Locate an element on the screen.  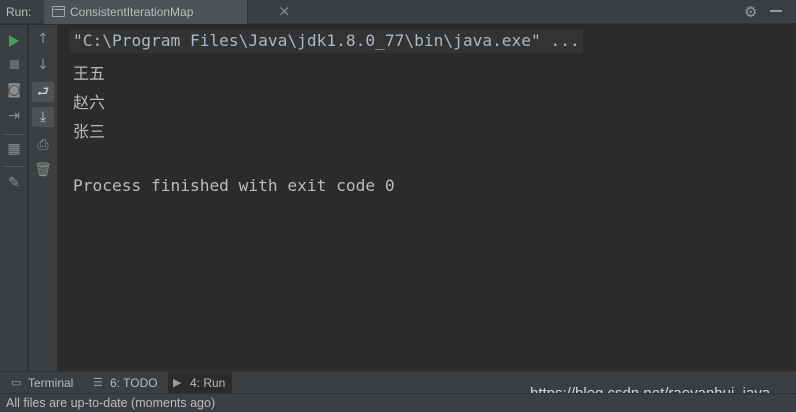
restore-layout-button: ▦ is located at coordinates (14, 149).